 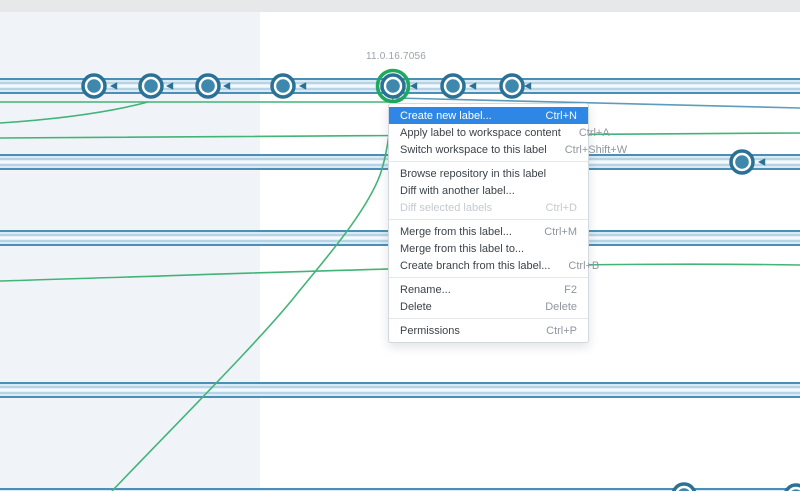 I want to click on menu-item-browse-repository-in-this-label: Browse repository in this label, so click(x=488, y=173).